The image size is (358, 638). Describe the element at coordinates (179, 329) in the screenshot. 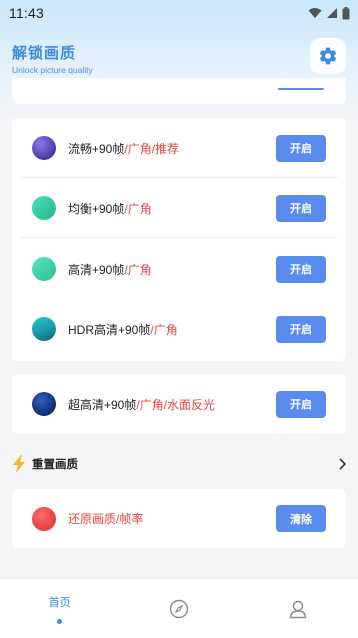

I see `quality-option-row: HDR高清+90帧/广角 开启` at that location.